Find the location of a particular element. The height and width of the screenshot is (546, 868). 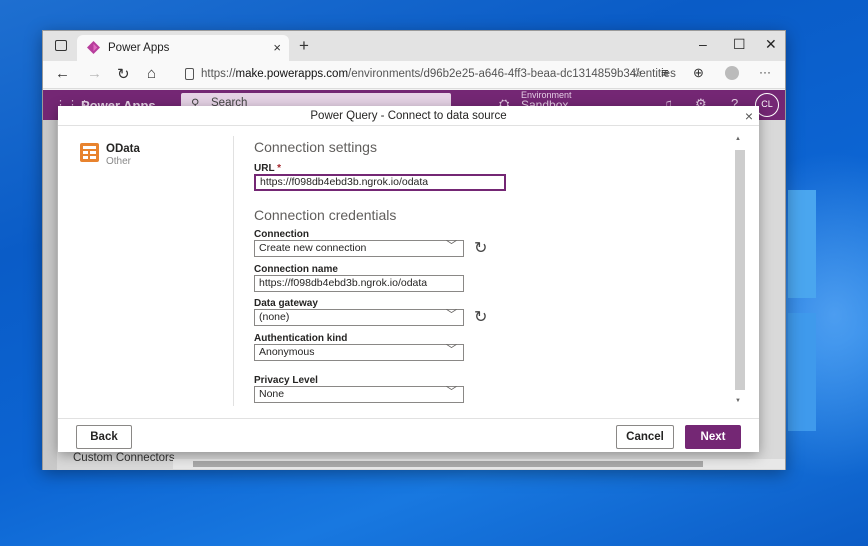

back-arrow-icon: ← is located at coordinates (62, 73).